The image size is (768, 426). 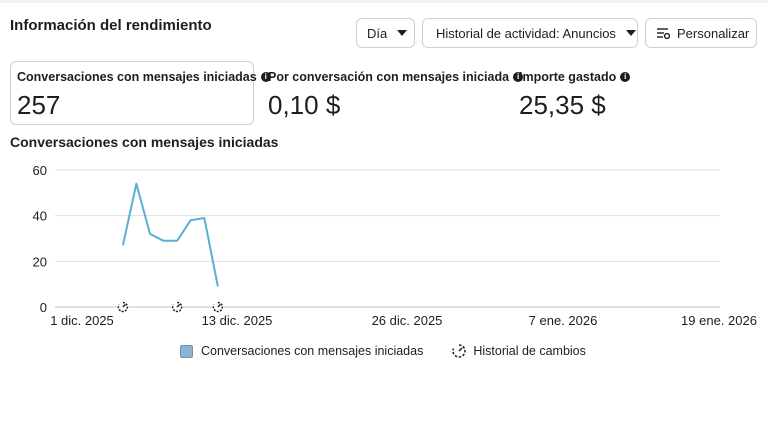 I want to click on x-tick-label: 7 ene. 2026, so click(x=563, y=320).